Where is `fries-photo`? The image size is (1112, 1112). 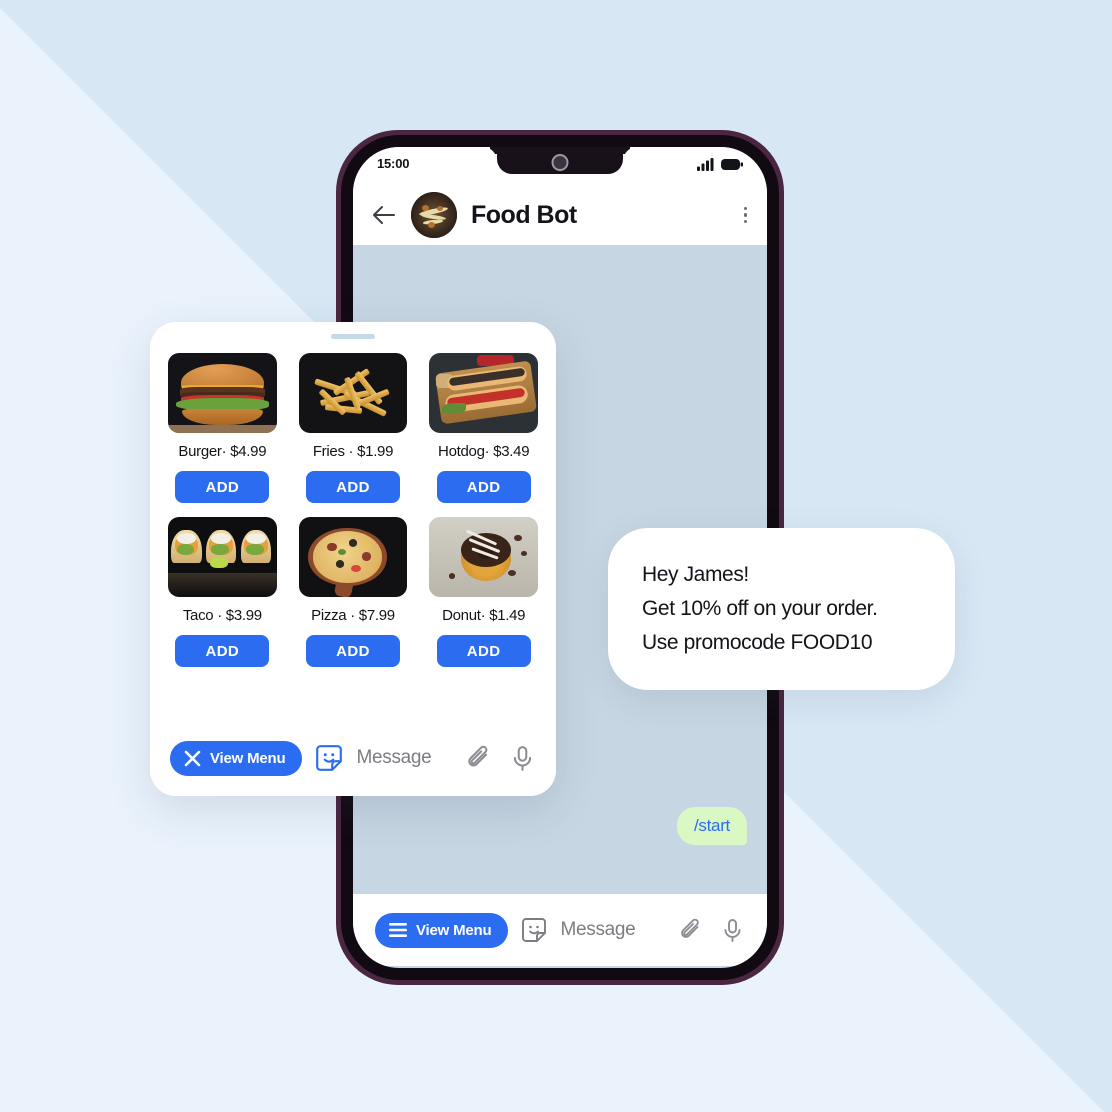
fries-photo is located at coordinates (353, 393).